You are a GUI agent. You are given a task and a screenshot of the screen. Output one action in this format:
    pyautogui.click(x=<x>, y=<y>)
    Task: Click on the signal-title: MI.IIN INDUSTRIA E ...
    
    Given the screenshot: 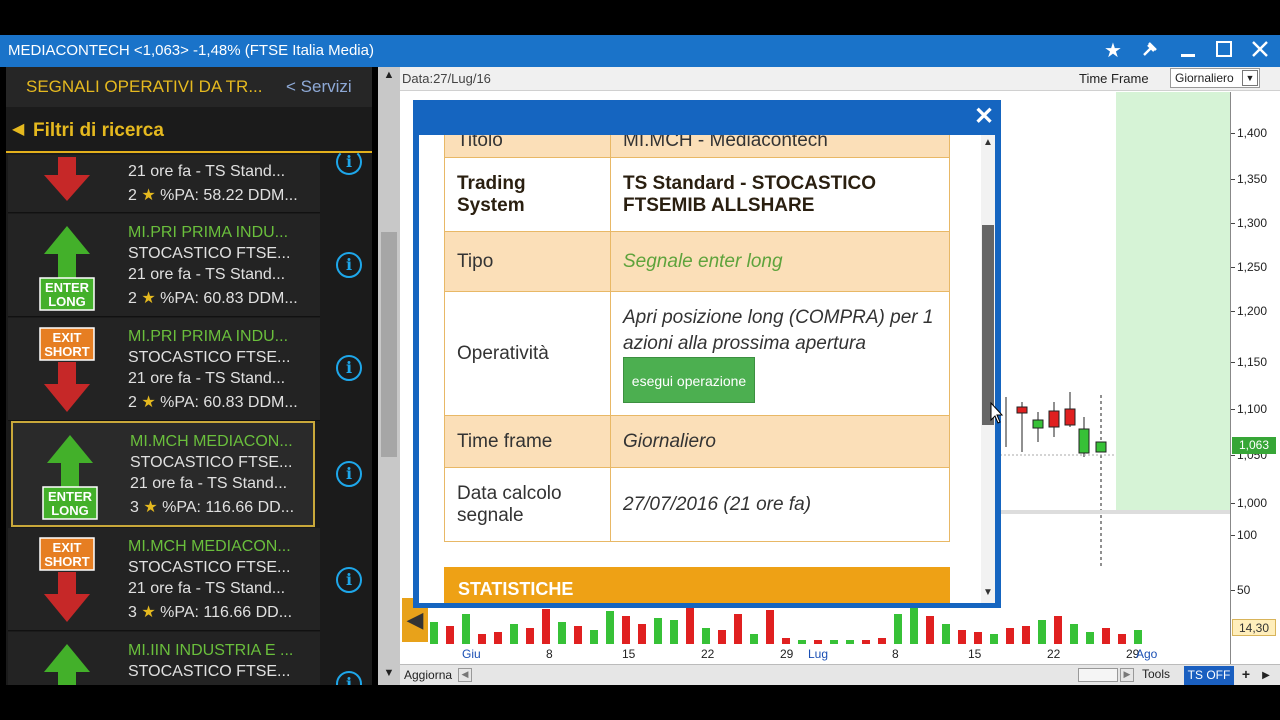 What is the action you would take?
    pyautogui.click(x=211, y=650)
    